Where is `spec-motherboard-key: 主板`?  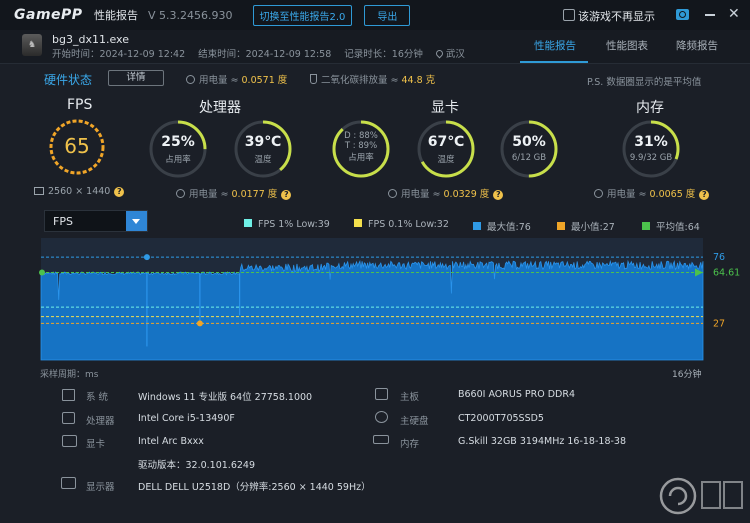 spec-motherboard-key: 主板 is located at coordinates (410, 397).